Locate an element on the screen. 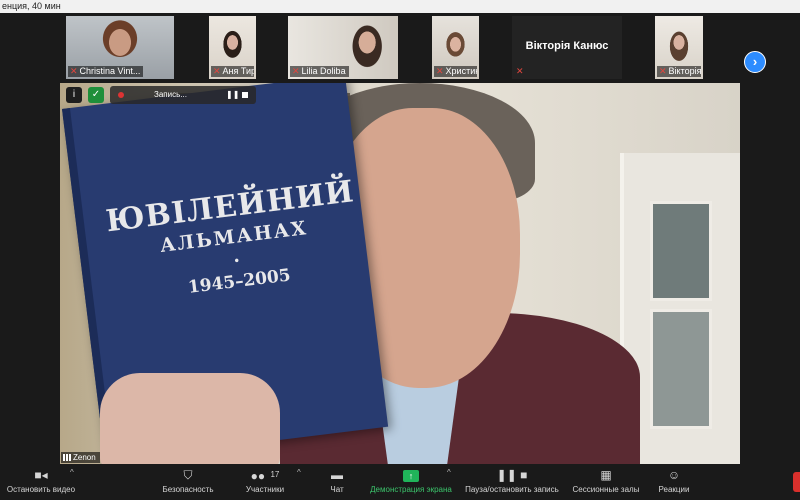 This screenshot has width=800, height=500. speaker-name: Zenon is located at coordinates (84, 457).